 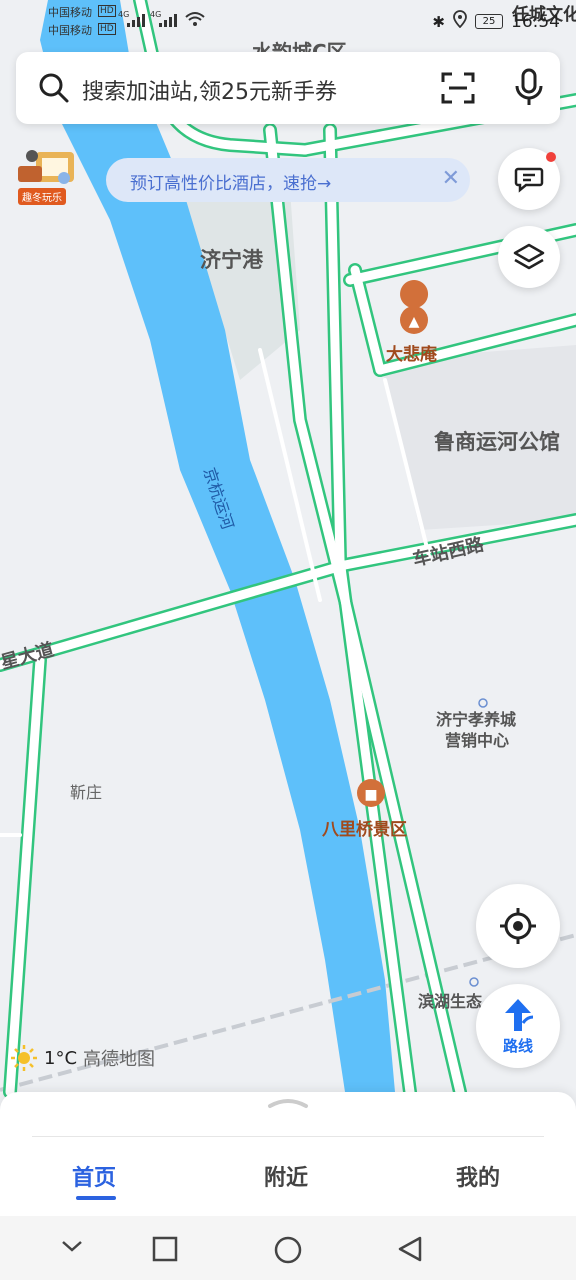 What do you see at coordinates (497, 442) in the screenshot?
I see `map-label-lushang: 鲁商运河公馆` at bounding box center [497, 442].